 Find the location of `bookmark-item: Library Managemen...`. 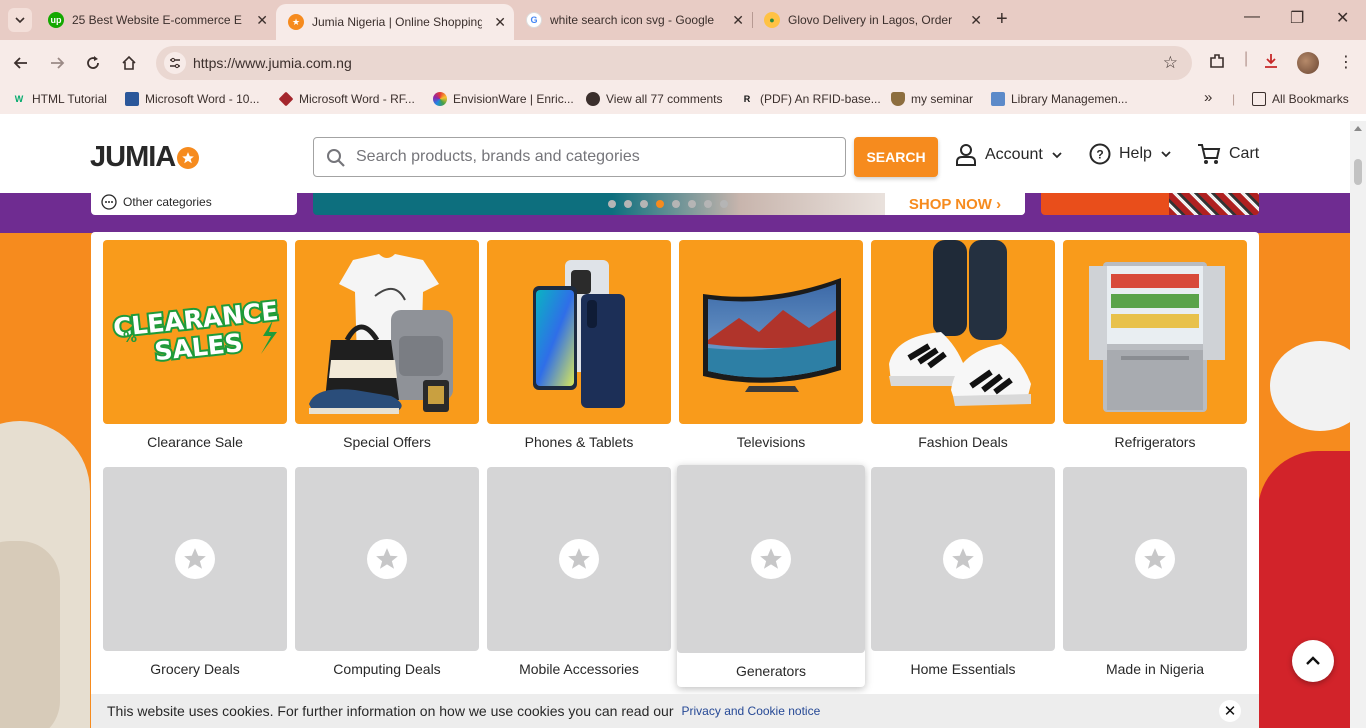

bookmark-item: Library Managemen... is located at coordinates (1059, 99).